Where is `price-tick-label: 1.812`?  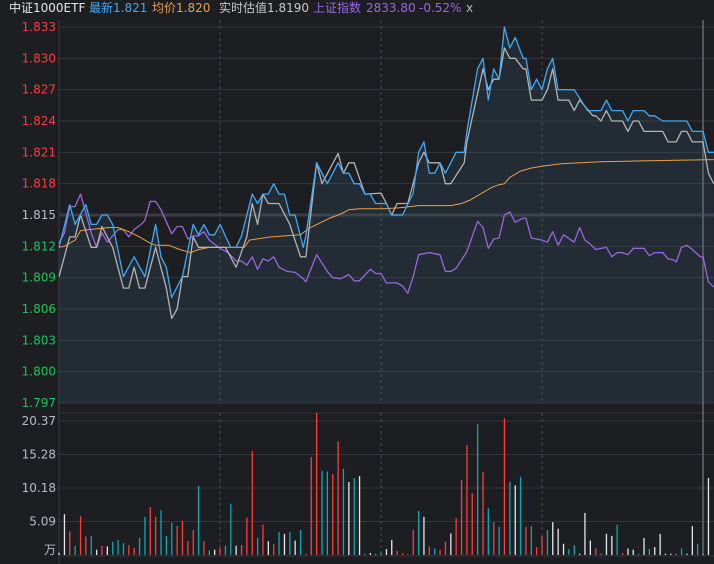 price-tick-label: 1.812 is located at coordinates (39, 246).